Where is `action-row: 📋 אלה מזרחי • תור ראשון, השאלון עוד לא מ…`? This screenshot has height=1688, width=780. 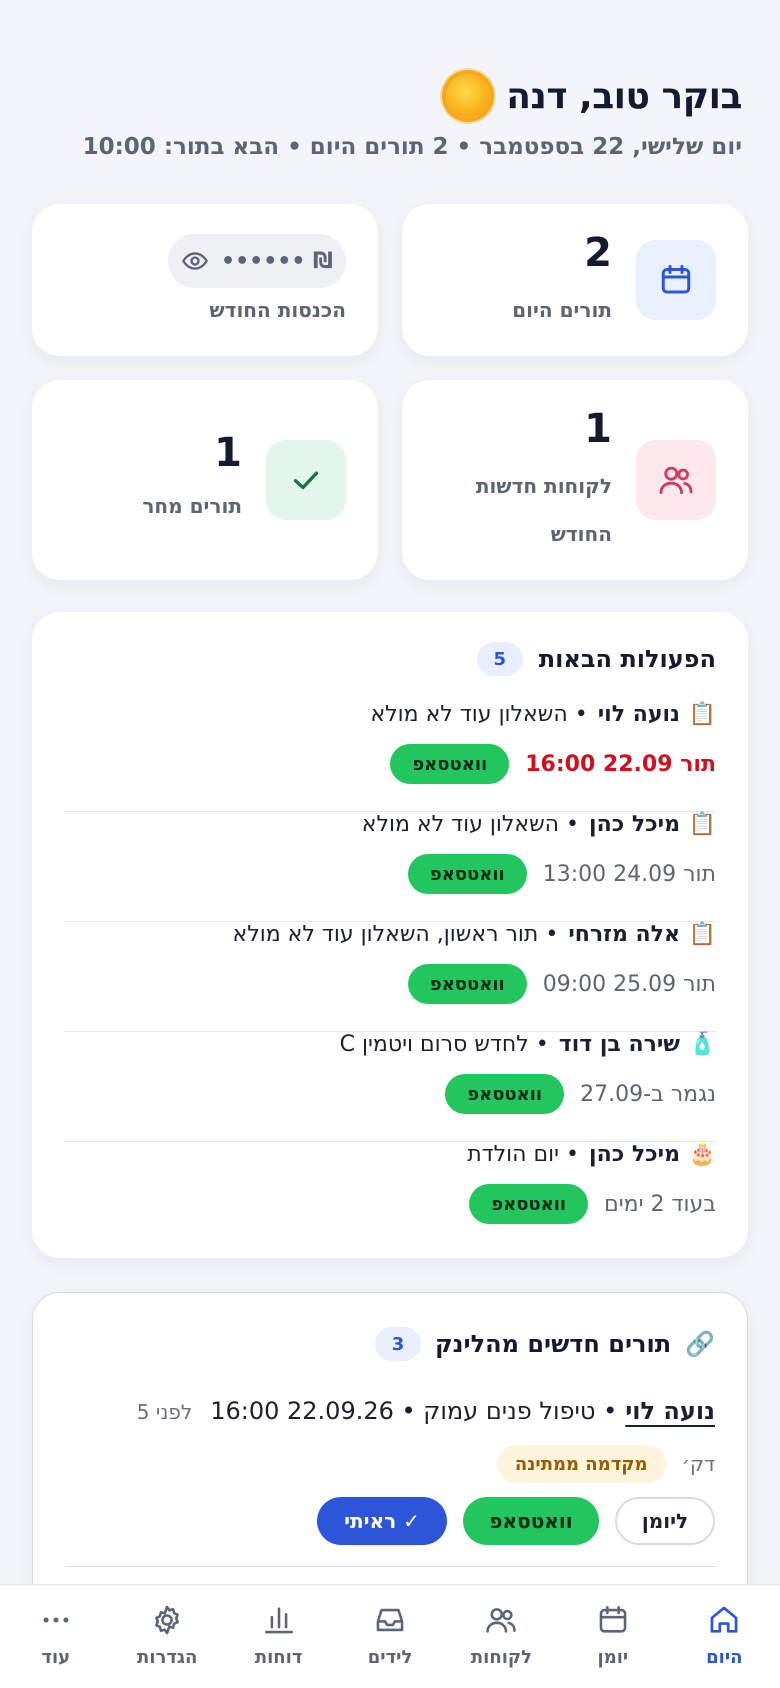
action-row: 📋 אלה מזרחי • תור ראשון, השאלון עוד לא מ… is located at coordinates (390, 977).